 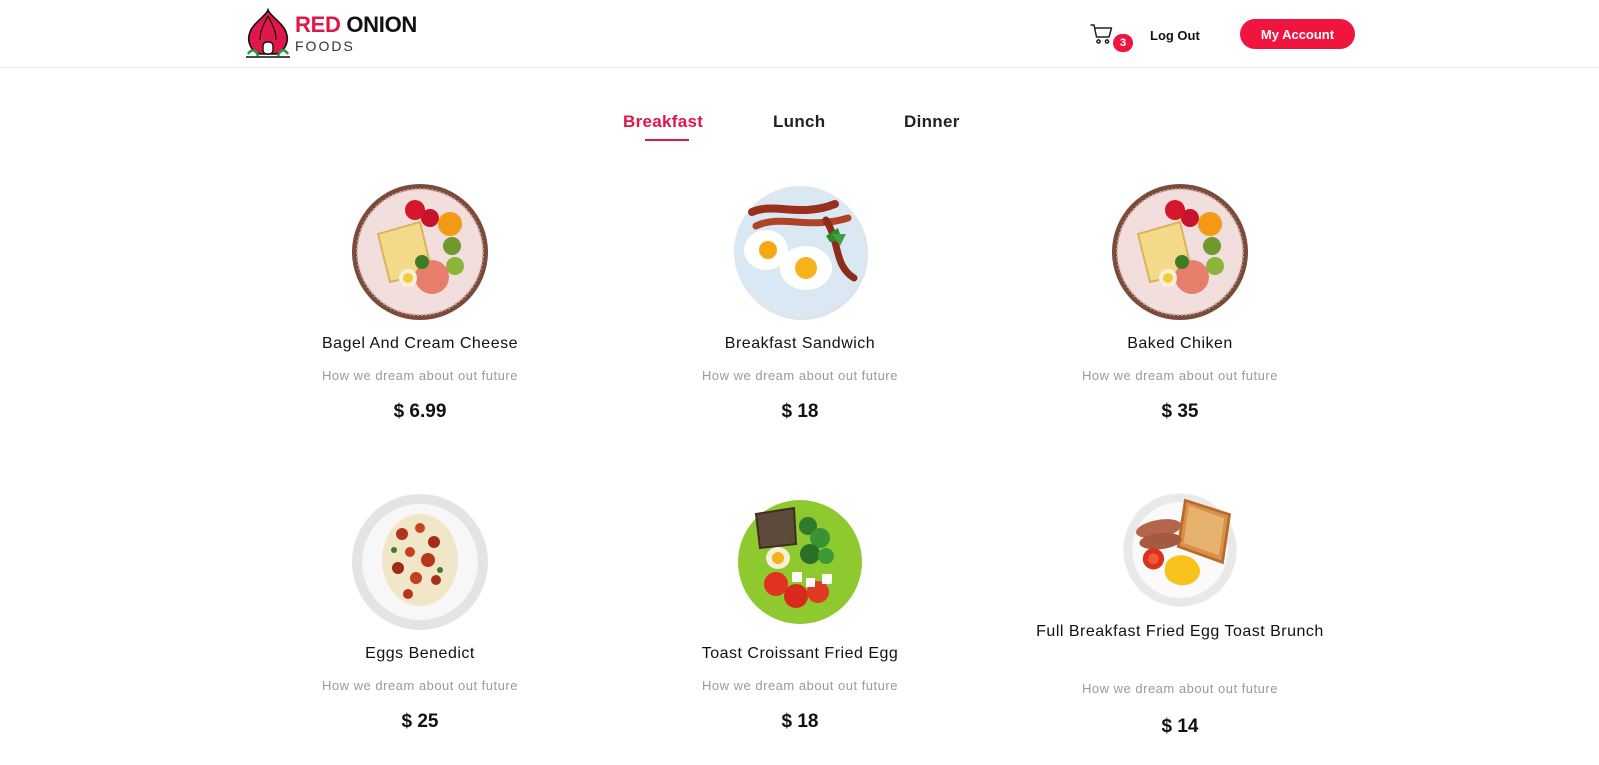 What do you see at coordinates (1180, 411) in the screenshot?
I see `food-price: $ 35` at bounding box center [1180, 411].